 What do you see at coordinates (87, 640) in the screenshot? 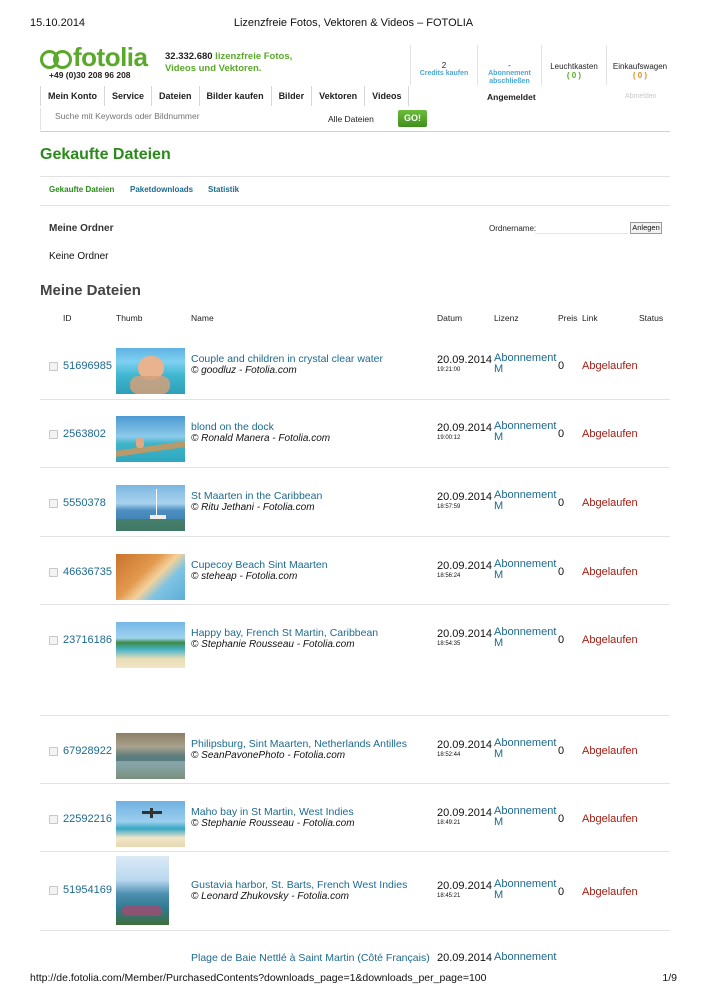
I see `row-id: 23716186` at bounding box center [87, 640].